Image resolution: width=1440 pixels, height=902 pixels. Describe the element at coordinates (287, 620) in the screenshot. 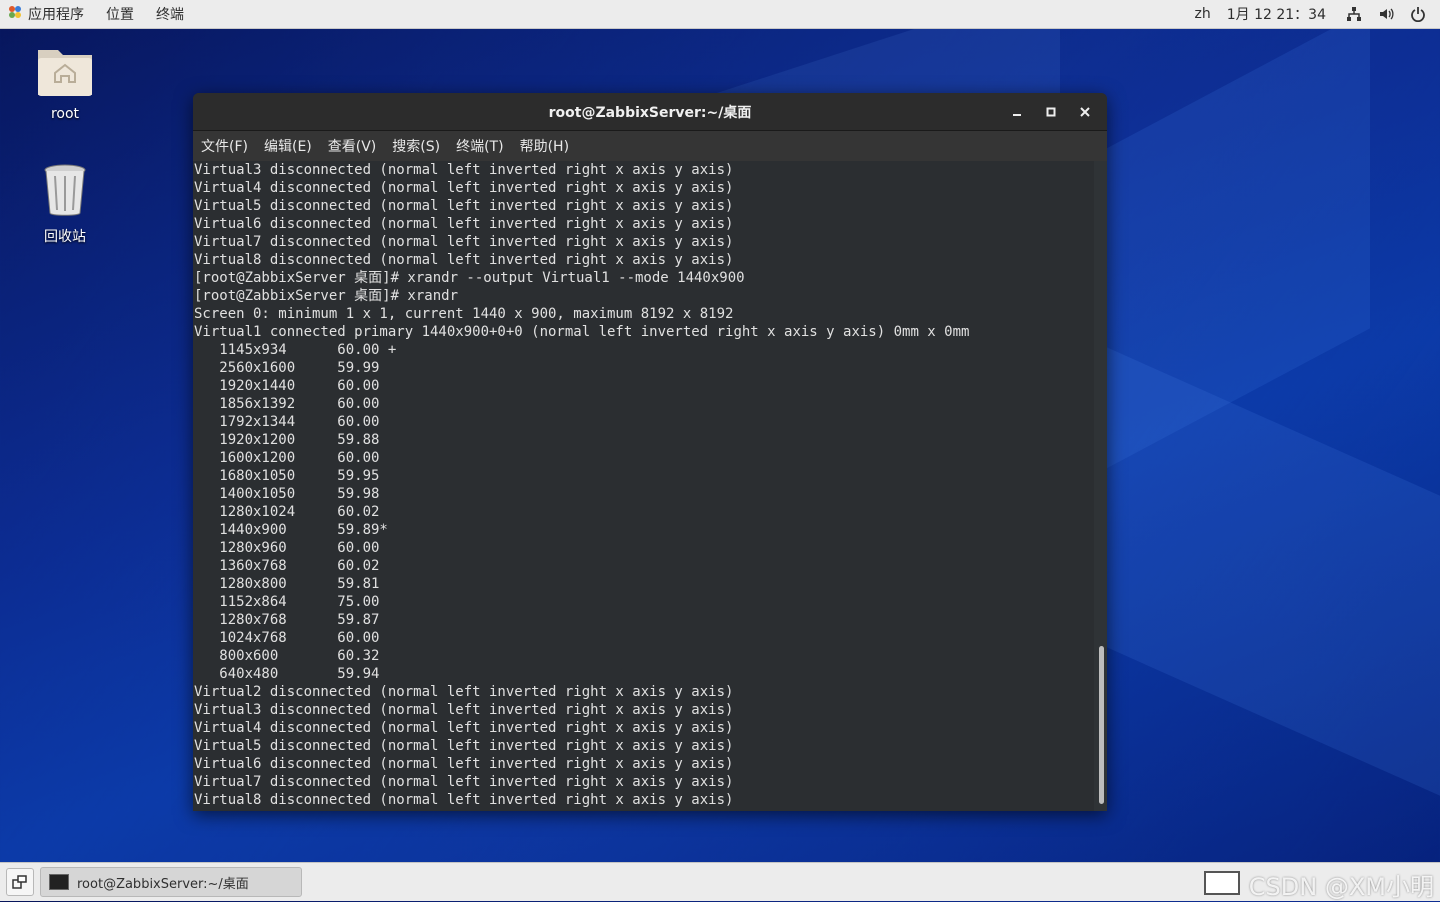

I see `terminal-line: 1280x768 59.87` at that location.